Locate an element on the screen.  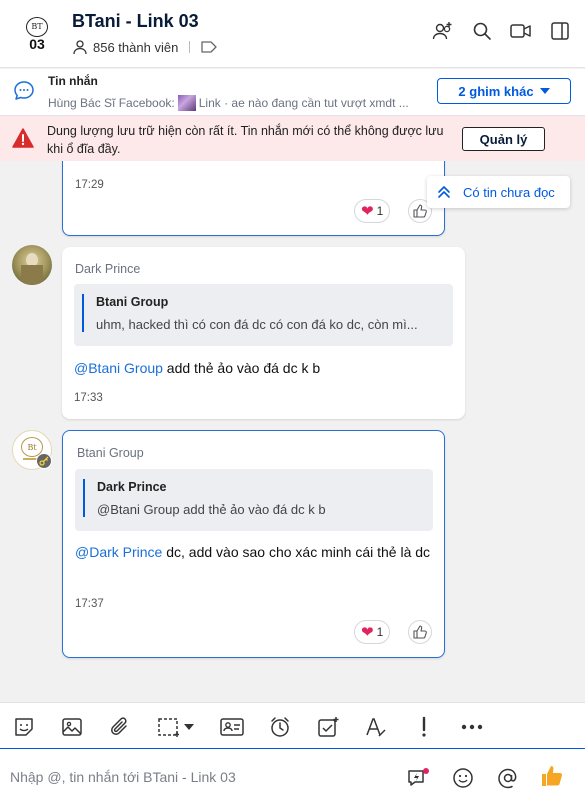
composer-toolbar is located at coordinates (292, 725).